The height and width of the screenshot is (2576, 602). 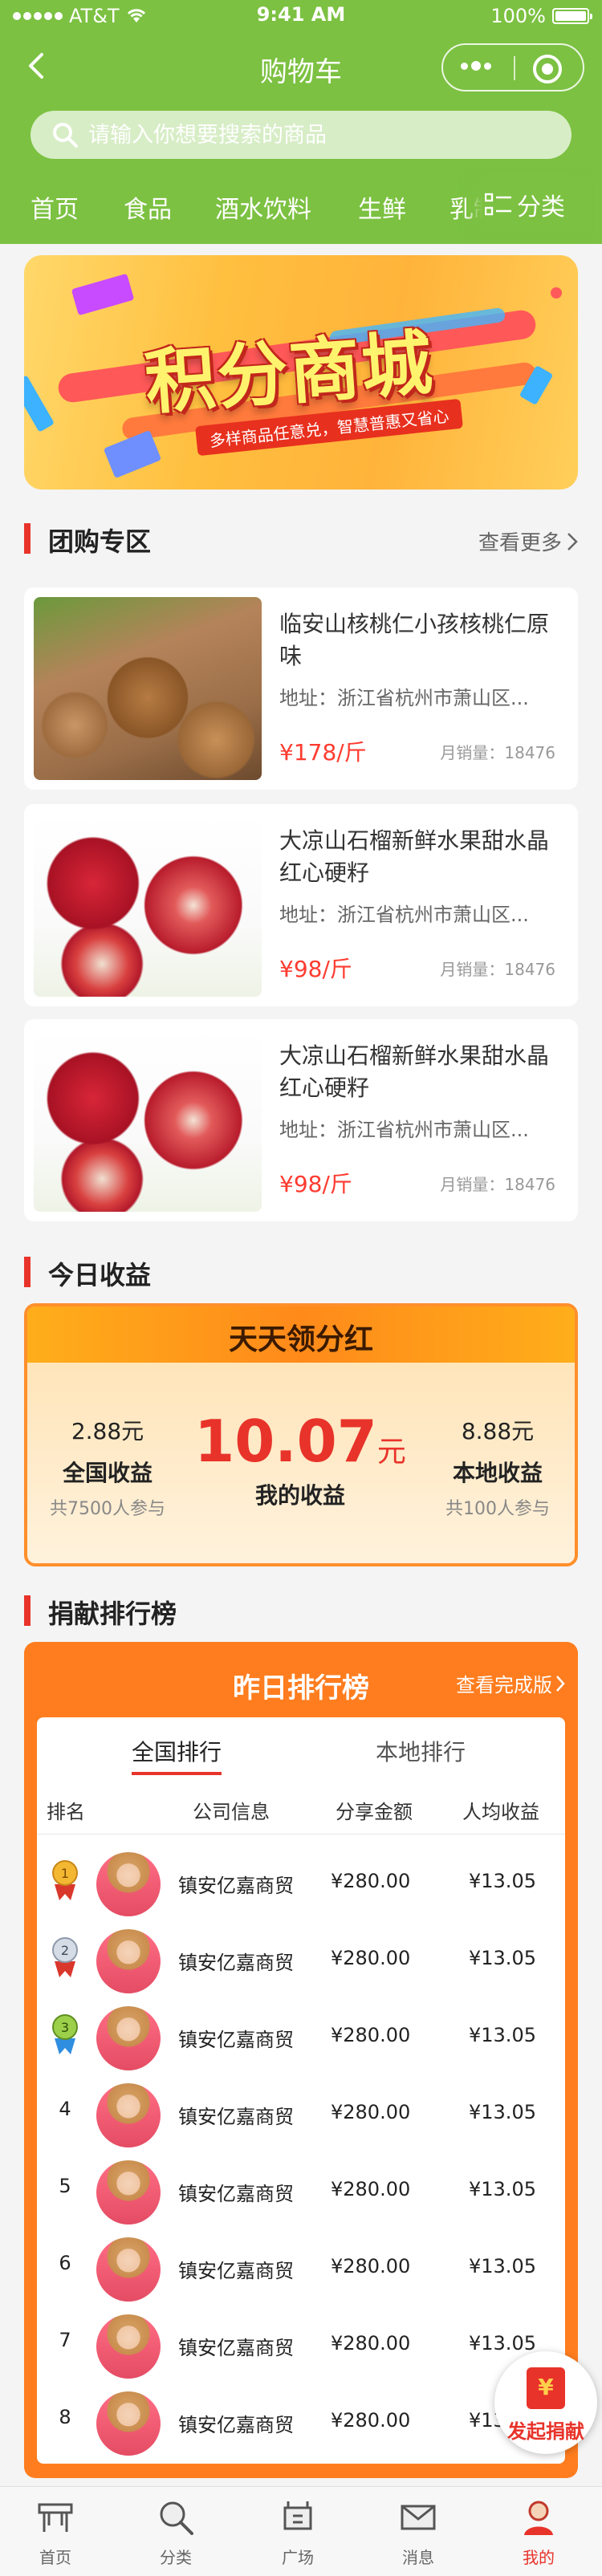 What do you see at coordinates (538, 2533) in the screenshot?
I see `tab-profile: 我的` at bounding box center [538, 2533].